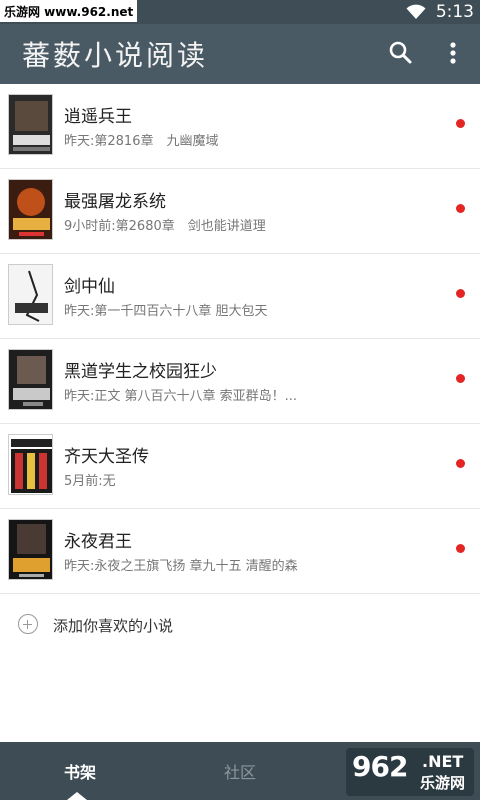 This screenshot has height=800, width=480. Describe the element at coordinates (410, 772) in the screenshot. I see `watermark-logo: 962 .NET 乐游网` at that location.